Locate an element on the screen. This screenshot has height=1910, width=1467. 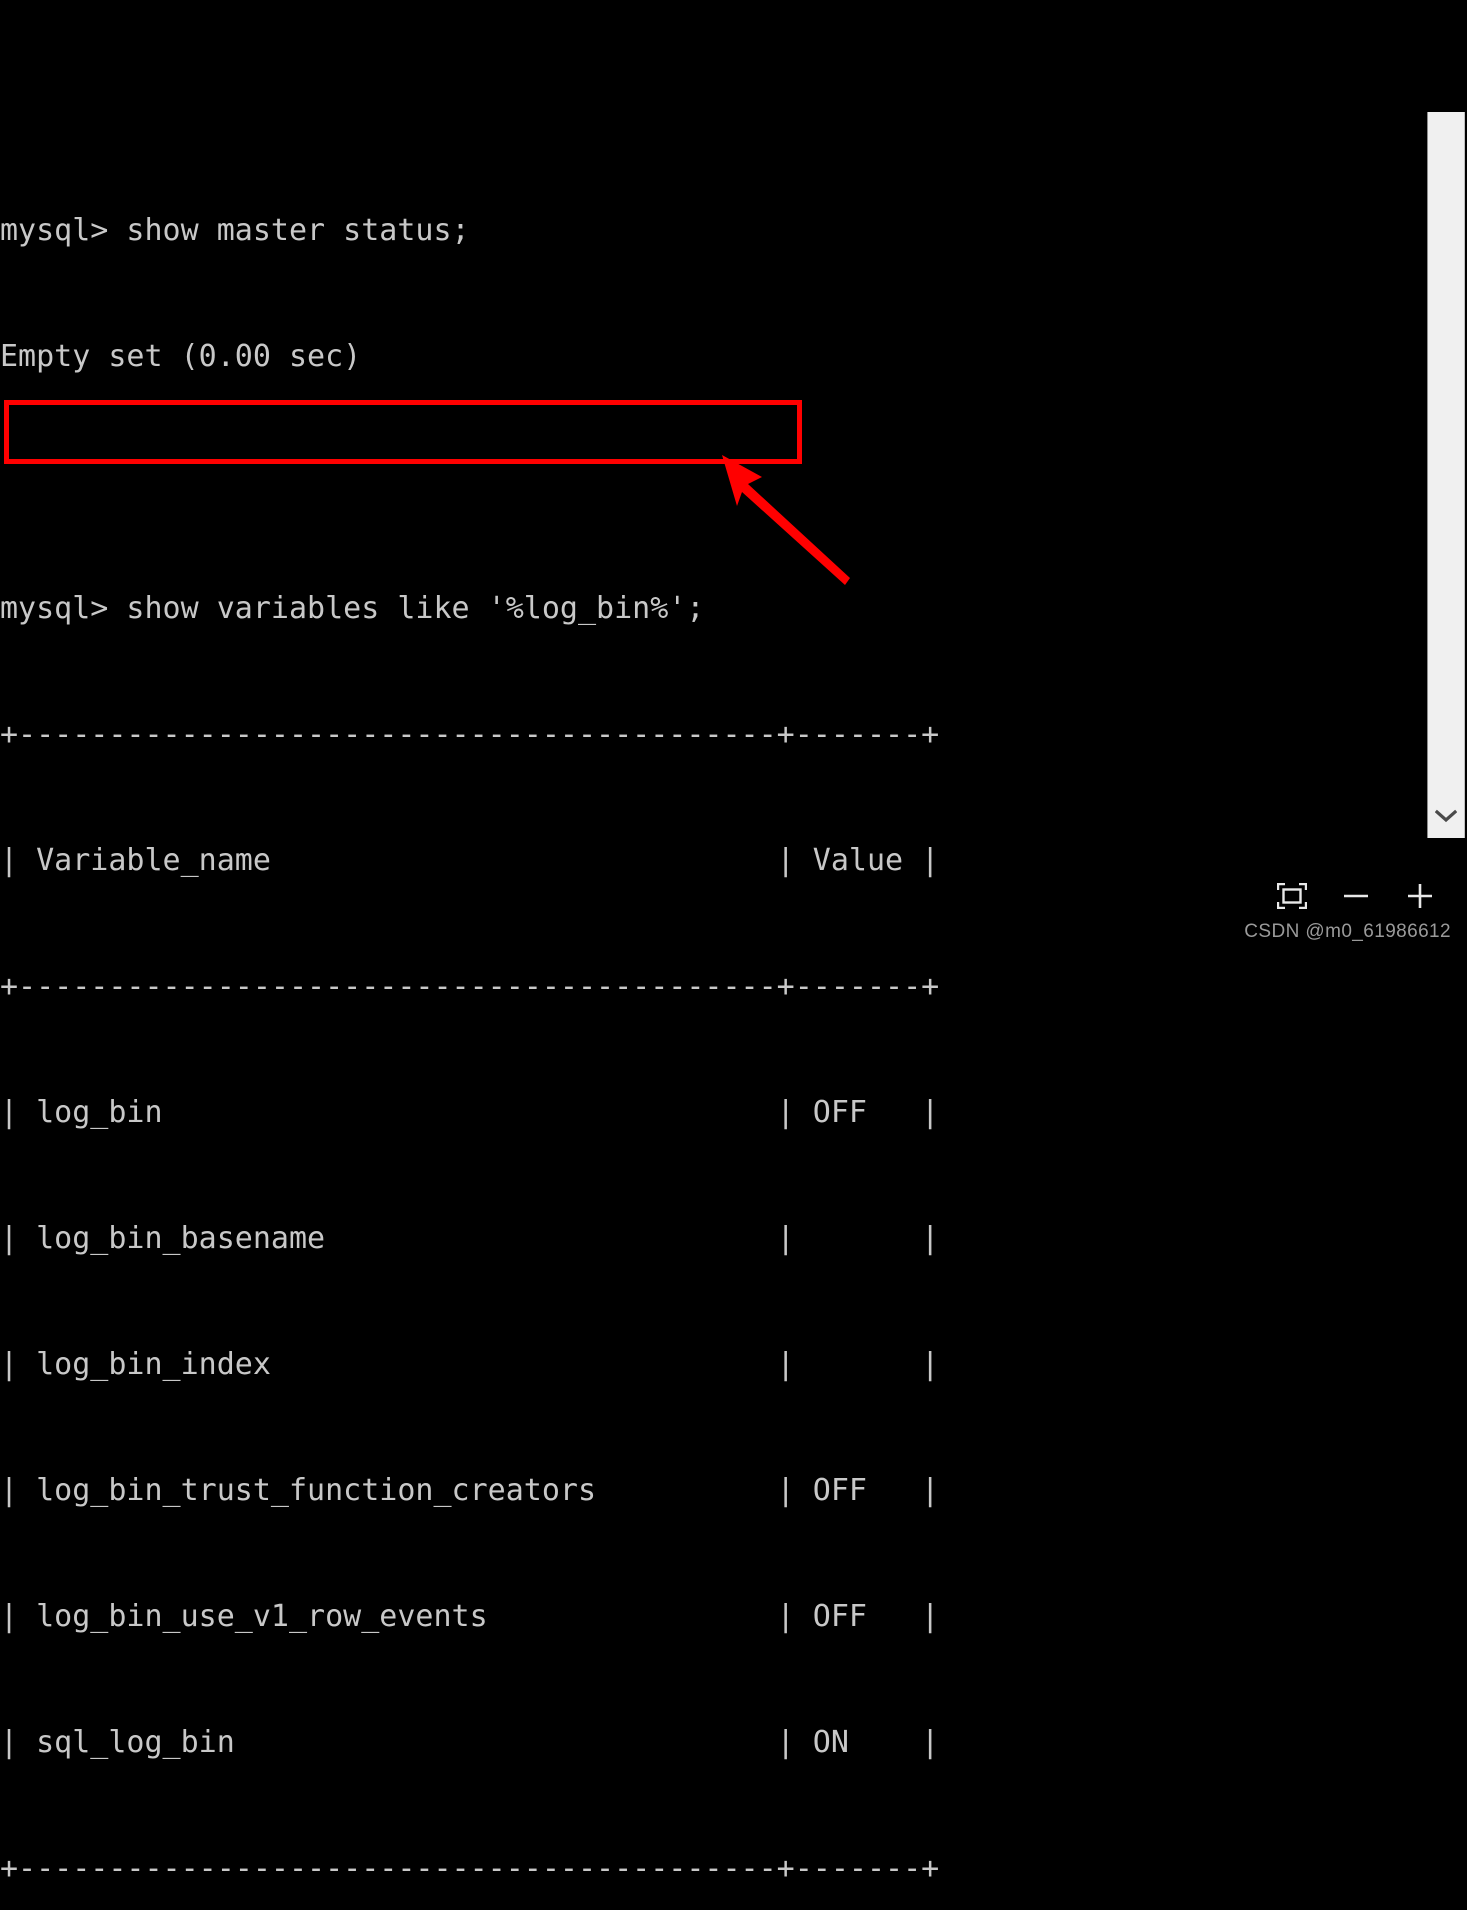
watermark: CSDN @m0_61986612 is located at coordinates (1347, 931).